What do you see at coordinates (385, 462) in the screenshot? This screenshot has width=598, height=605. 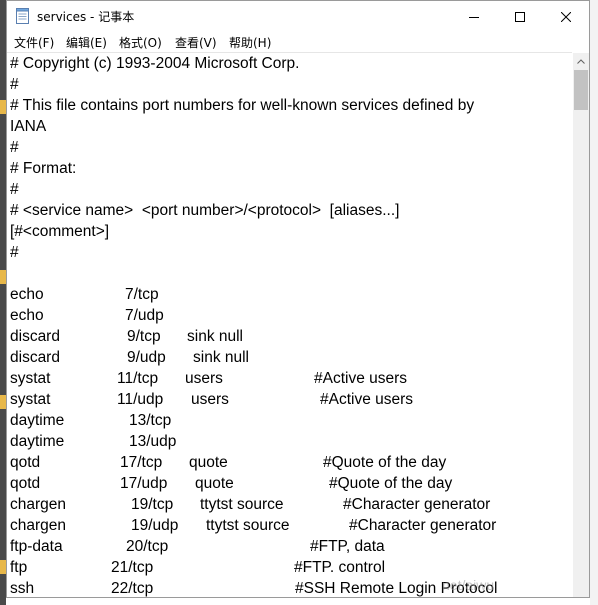 I see `line-comment: #Quote of the day` at bounding box center [385, 462].